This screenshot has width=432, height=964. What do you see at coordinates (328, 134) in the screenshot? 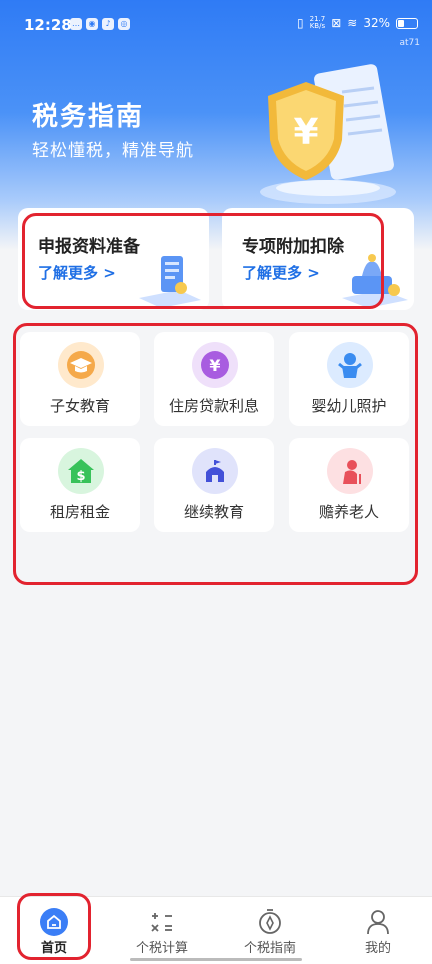
I see `tax-shield-illustration: ¥` at bounding box center [328, 134].